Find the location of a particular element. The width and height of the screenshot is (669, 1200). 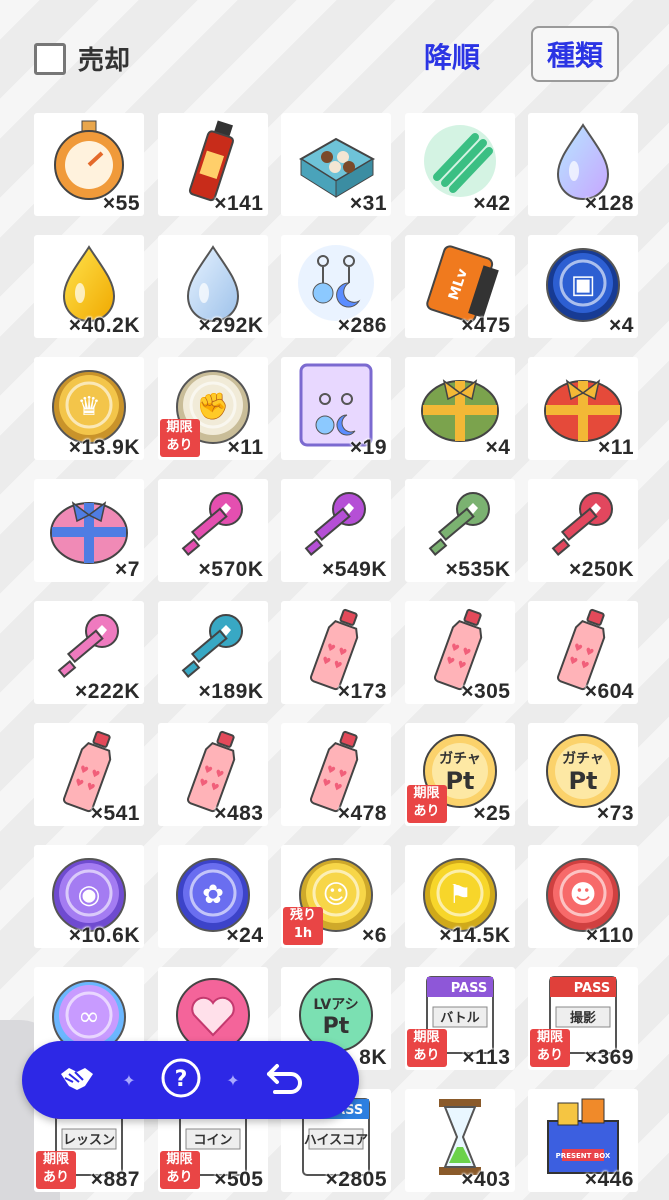

handshake-button is located at coordinates (77, 1080).